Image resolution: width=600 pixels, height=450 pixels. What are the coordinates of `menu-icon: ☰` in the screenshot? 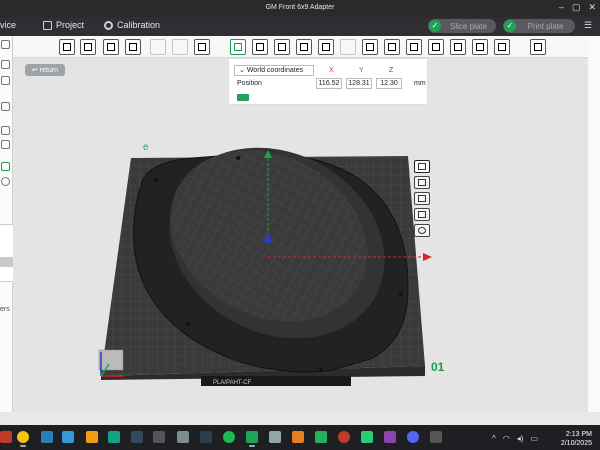 It's located at (588, 25).